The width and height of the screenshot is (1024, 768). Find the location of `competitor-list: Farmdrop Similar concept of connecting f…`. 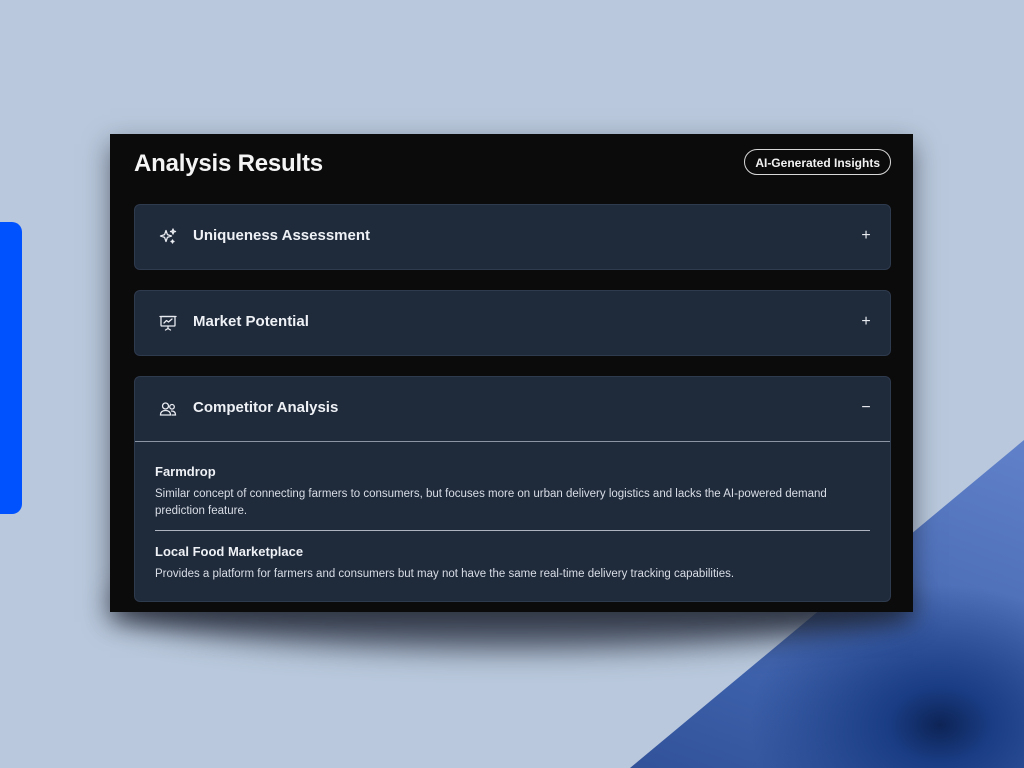

competitor-list: Farmdrop Similar concept of connecting f… is located at coordinates (512, 512).